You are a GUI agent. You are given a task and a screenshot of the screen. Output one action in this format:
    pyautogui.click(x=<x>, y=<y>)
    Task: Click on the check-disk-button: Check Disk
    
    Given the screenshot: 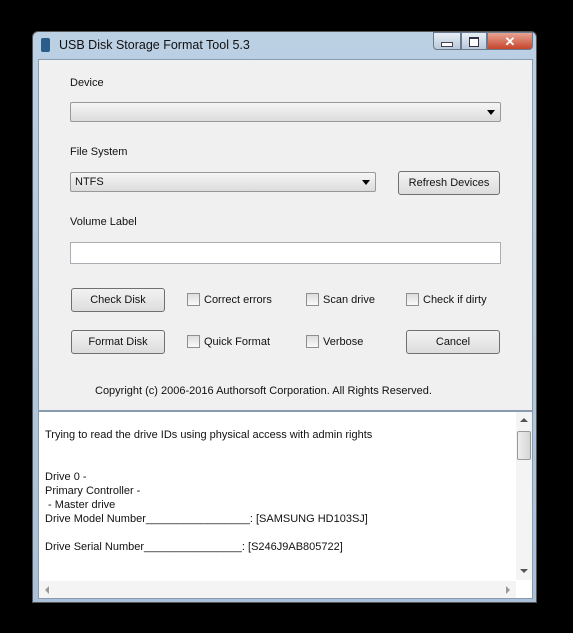 What is the action you would take?
    pyautogui.click(x=118, y=300)
    